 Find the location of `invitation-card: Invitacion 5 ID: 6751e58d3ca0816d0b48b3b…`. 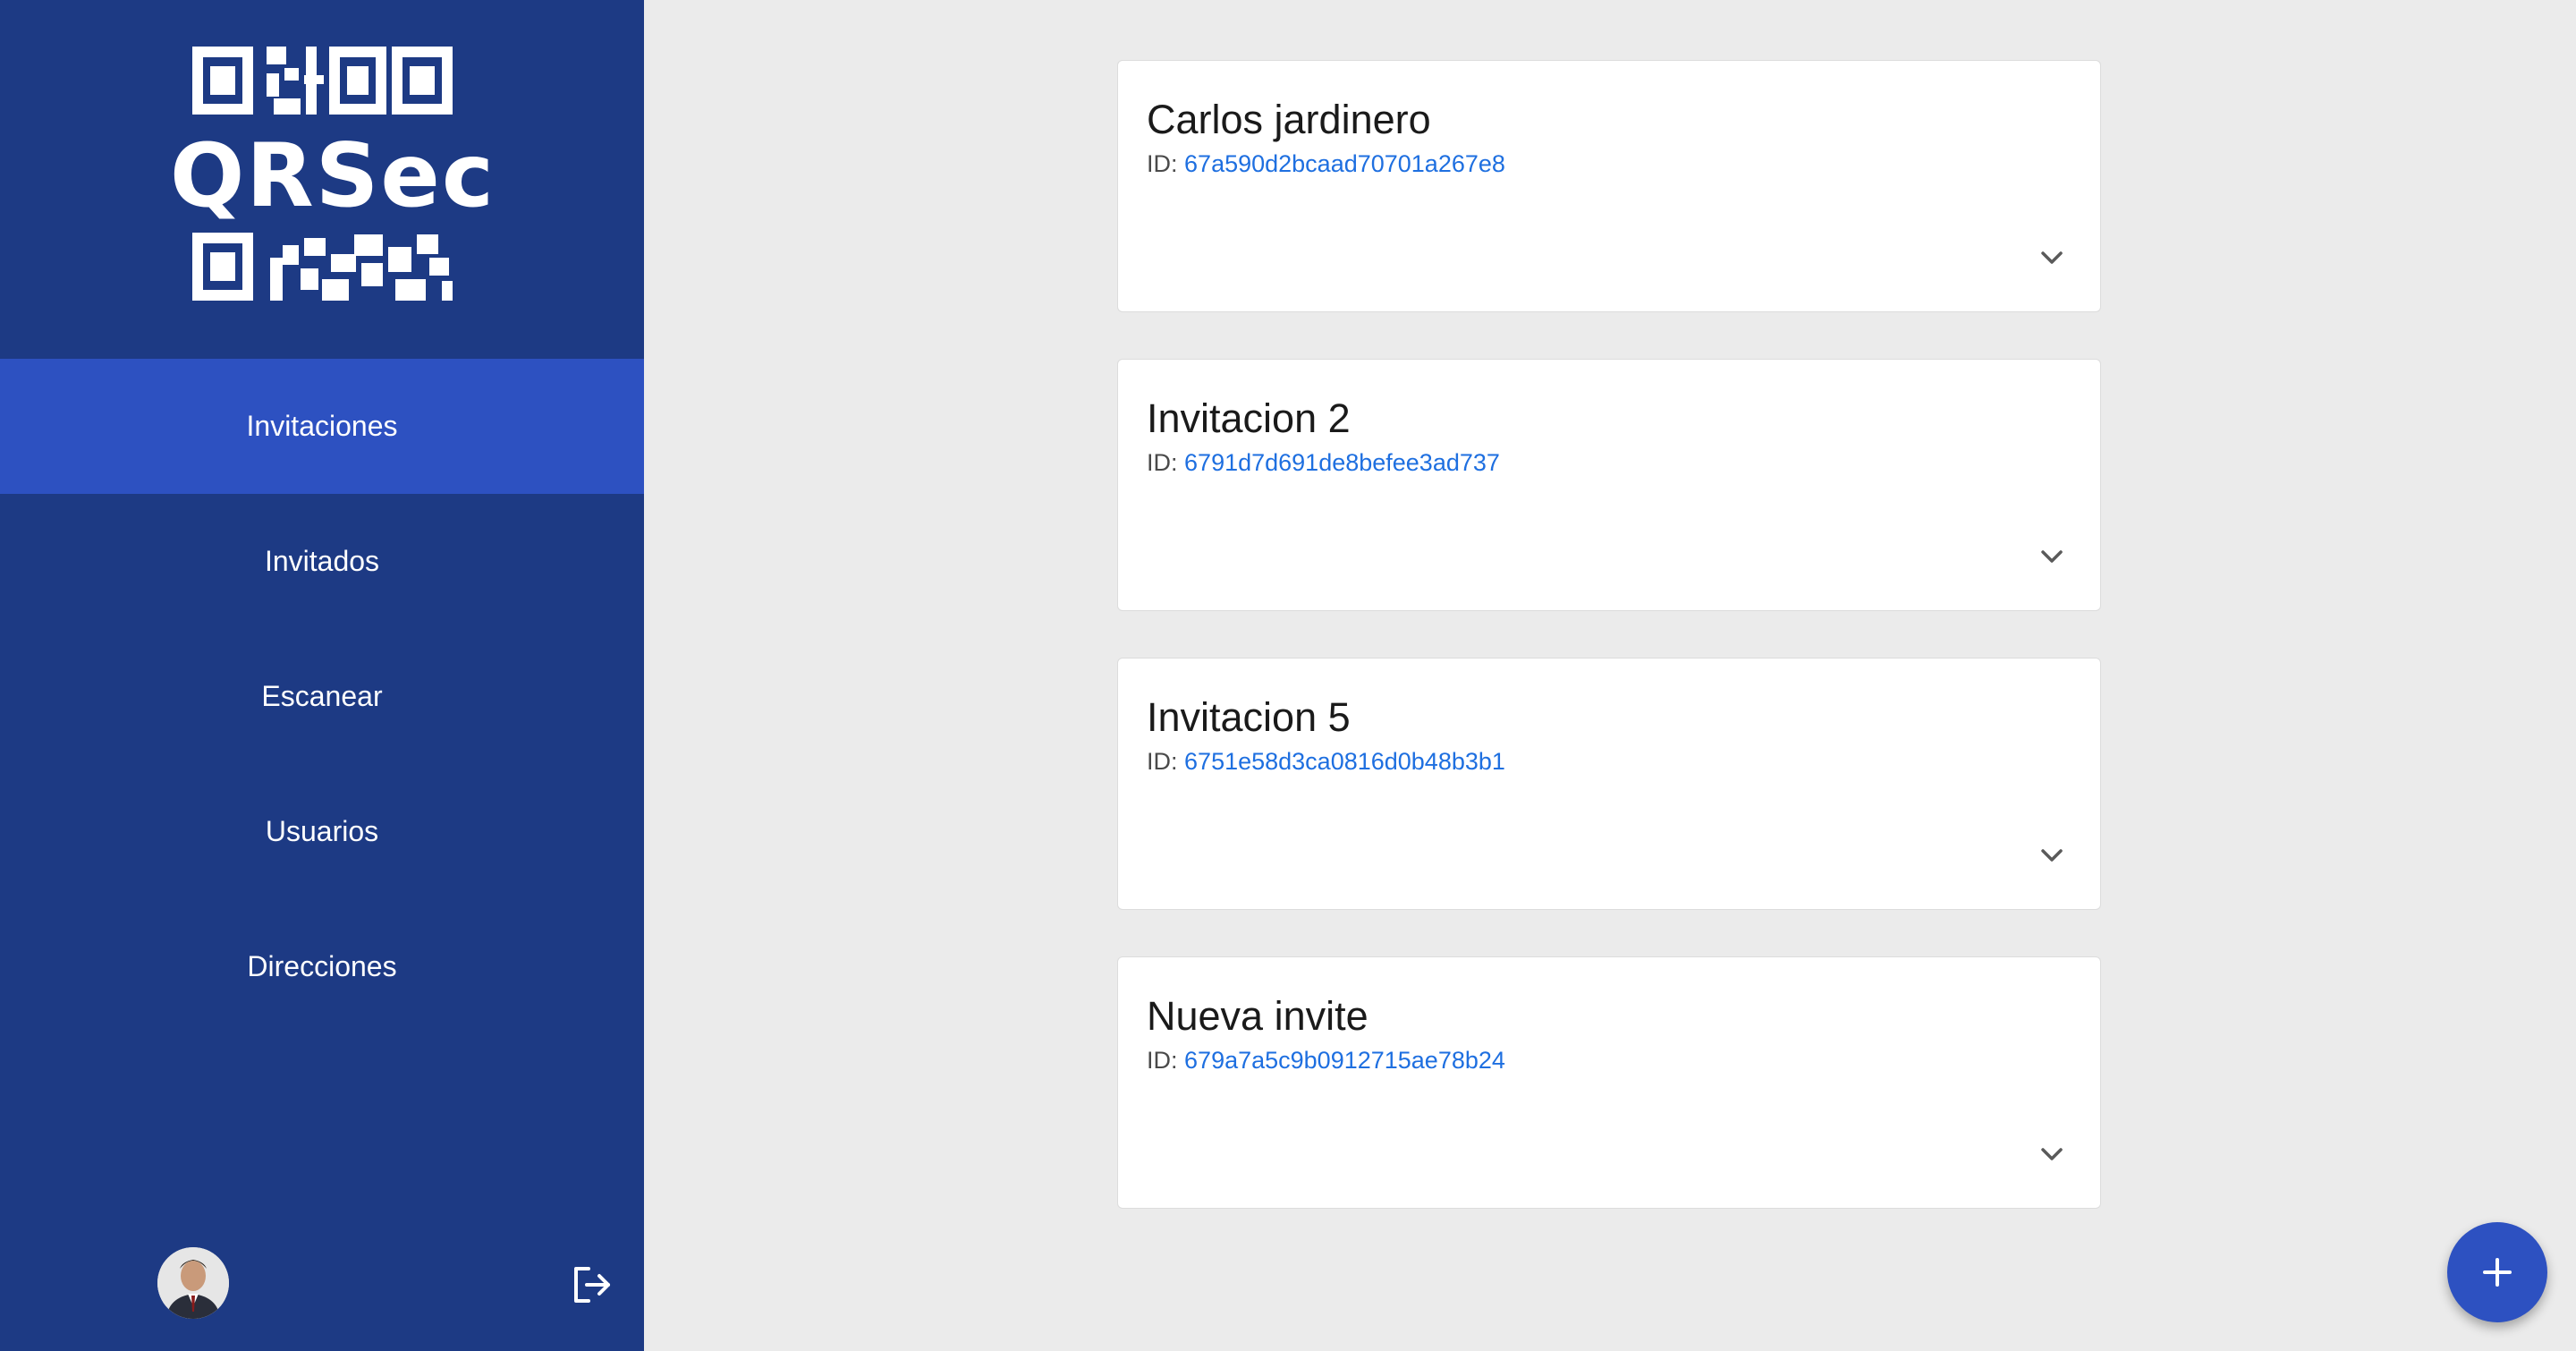

invitation-card: Invitacion 5 ID: 6751e58d3ca0816d0b48b3b… is located at coordinates (1609, 784).